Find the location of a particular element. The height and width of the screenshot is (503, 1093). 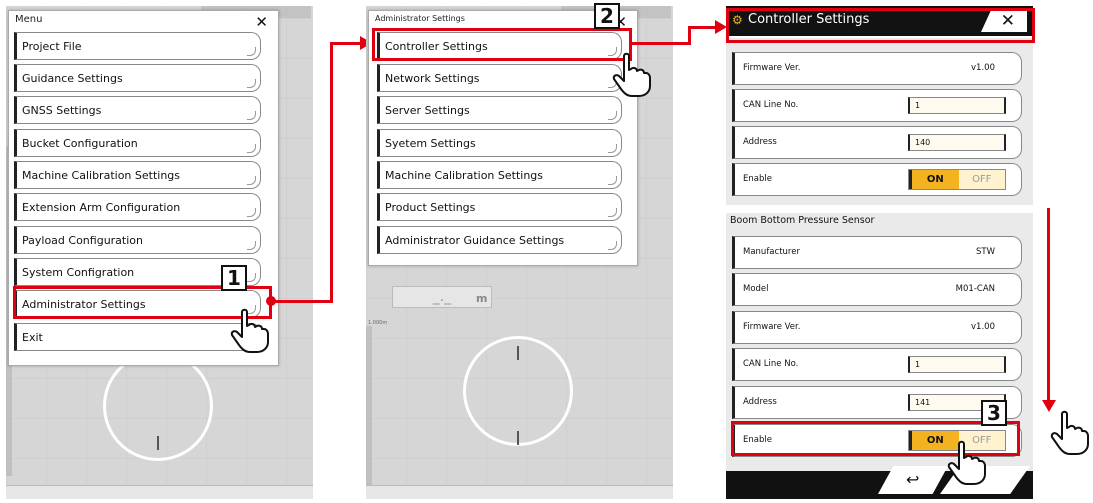

highlight-controller-settings is located at coordinates (502, 44).